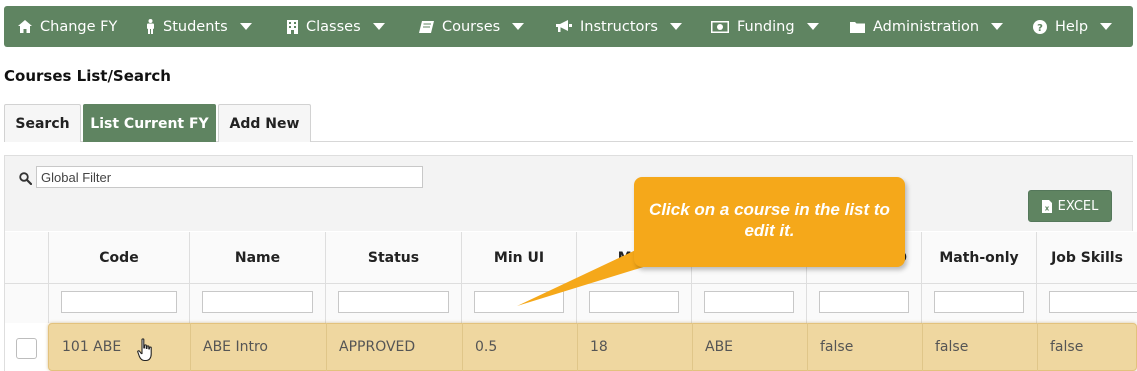  I want to click on ged-filter-input, so click(864, 302).